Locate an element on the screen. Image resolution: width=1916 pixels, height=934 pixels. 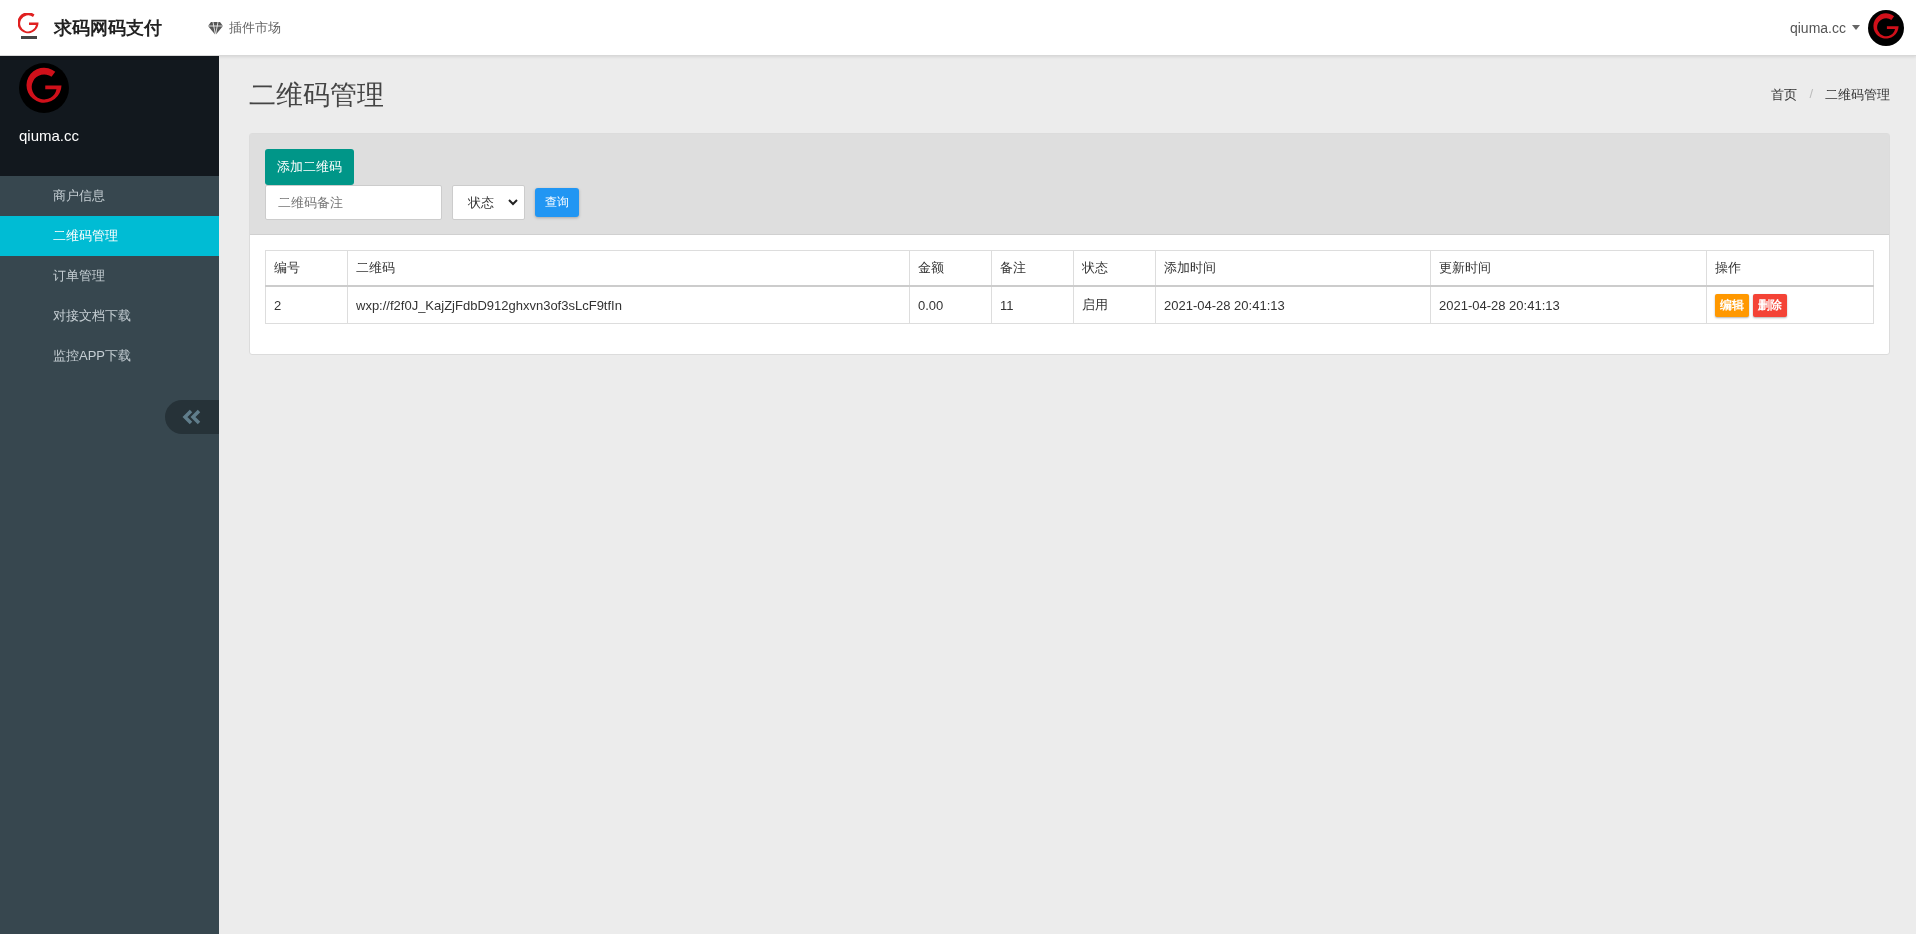
column-header: 状态 is located at coordinates (1114, 268).